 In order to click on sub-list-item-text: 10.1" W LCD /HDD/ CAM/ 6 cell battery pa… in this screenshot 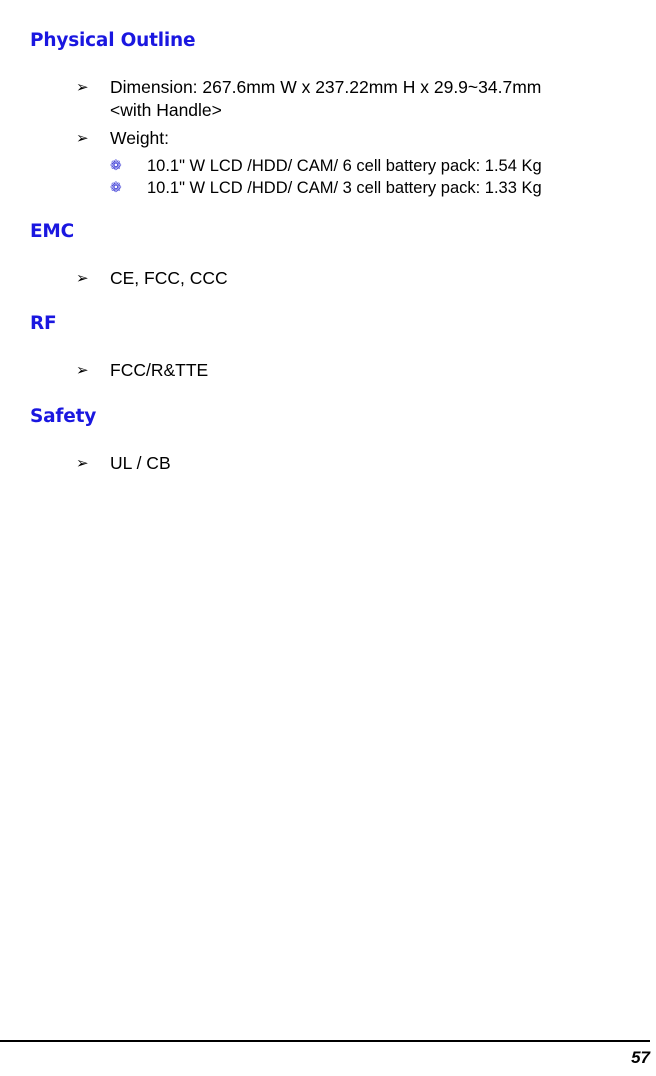, I will do `click(344, 166)`.